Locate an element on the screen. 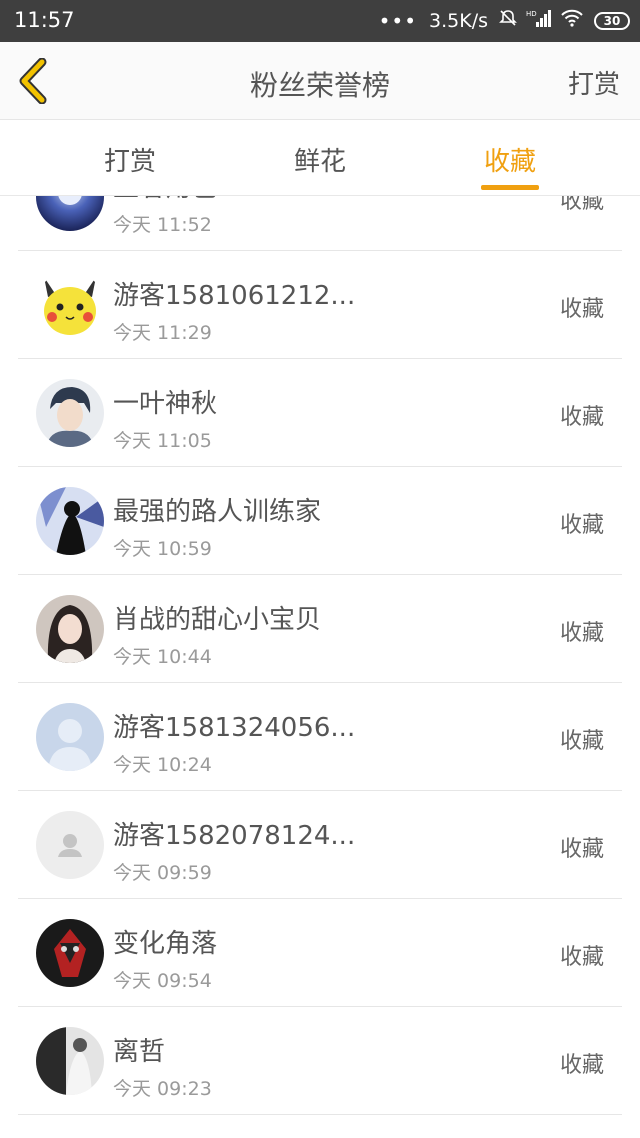  status-time: 11:57 is located at coordinates (44, 20).